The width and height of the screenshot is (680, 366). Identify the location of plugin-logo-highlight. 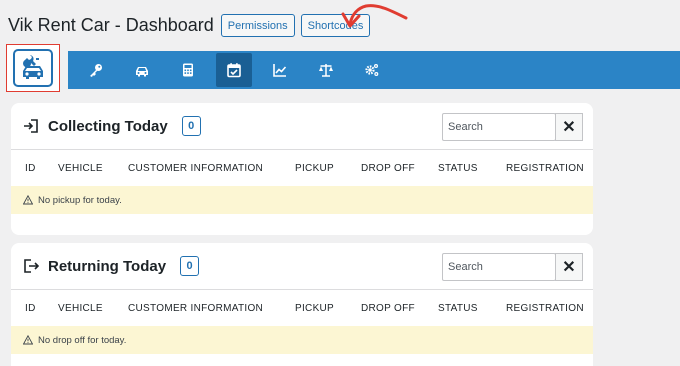
(33, 68).